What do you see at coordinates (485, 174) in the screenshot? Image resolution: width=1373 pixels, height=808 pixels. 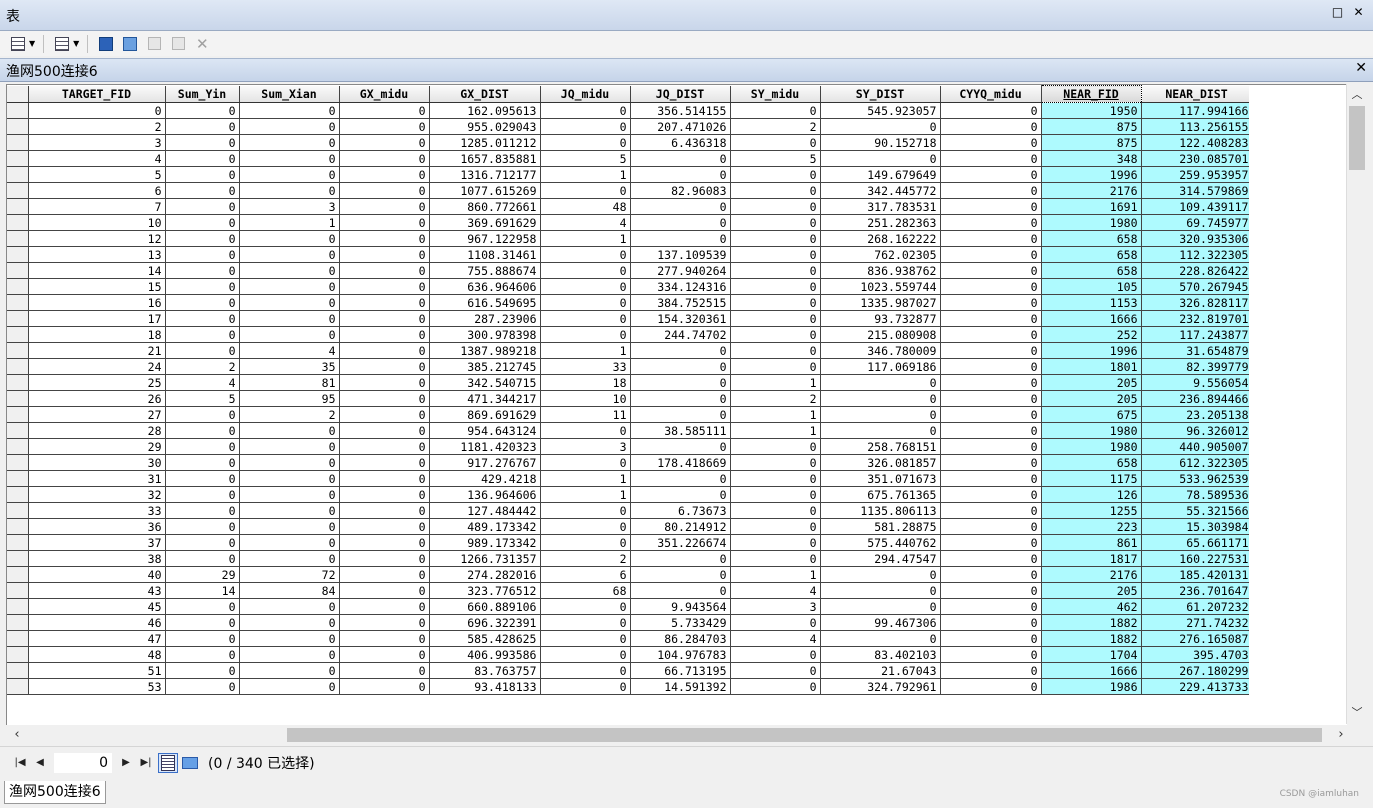 I see `table-cell: 1316.712177` at bounding box center [485, 174].